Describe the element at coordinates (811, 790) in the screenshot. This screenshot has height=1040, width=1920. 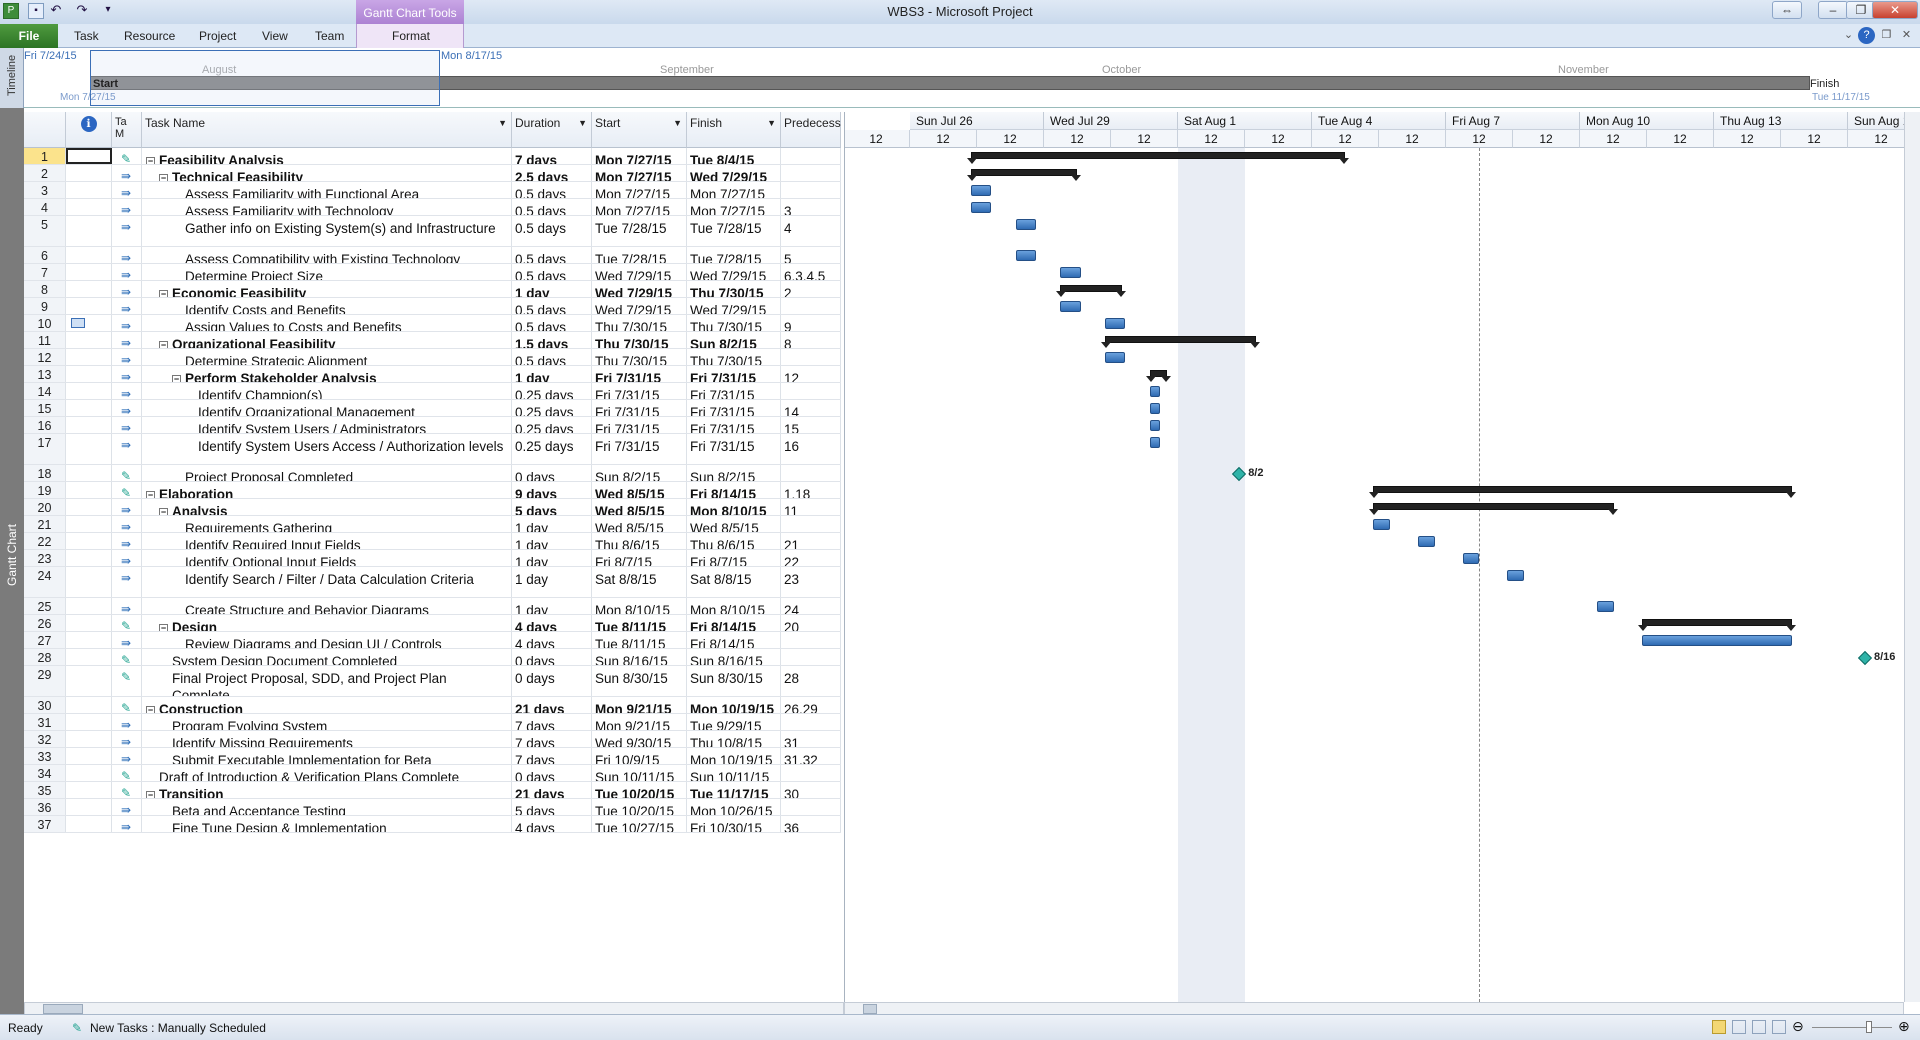
I see `predecessors-cell: 30` at that location.